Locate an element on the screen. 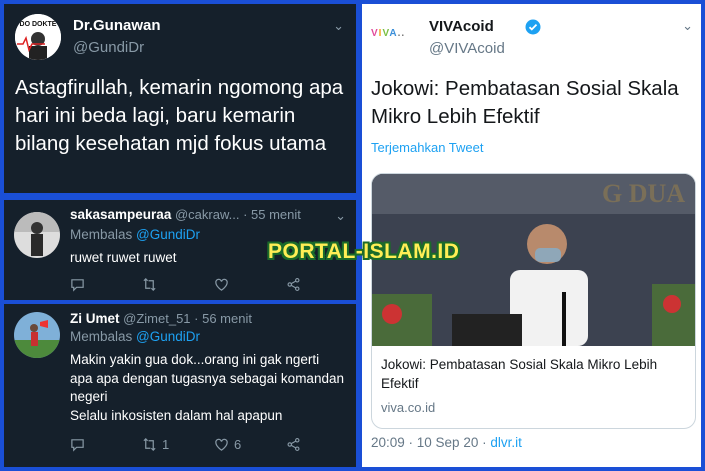 The height and width of the screenshot is (471, 705). retweet-button is located at coordinates (178, 284).